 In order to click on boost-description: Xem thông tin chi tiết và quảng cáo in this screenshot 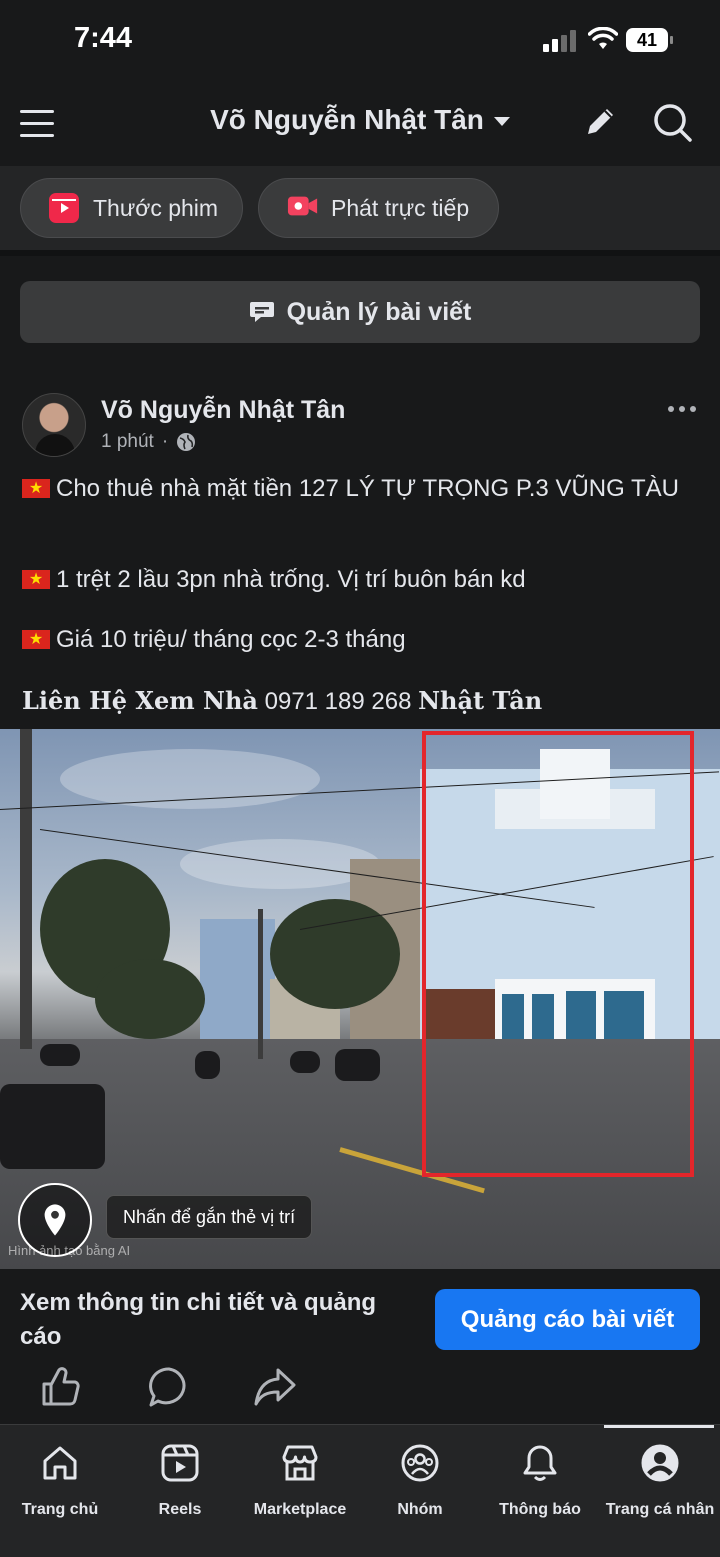, I will do `click(198, 1319)`.